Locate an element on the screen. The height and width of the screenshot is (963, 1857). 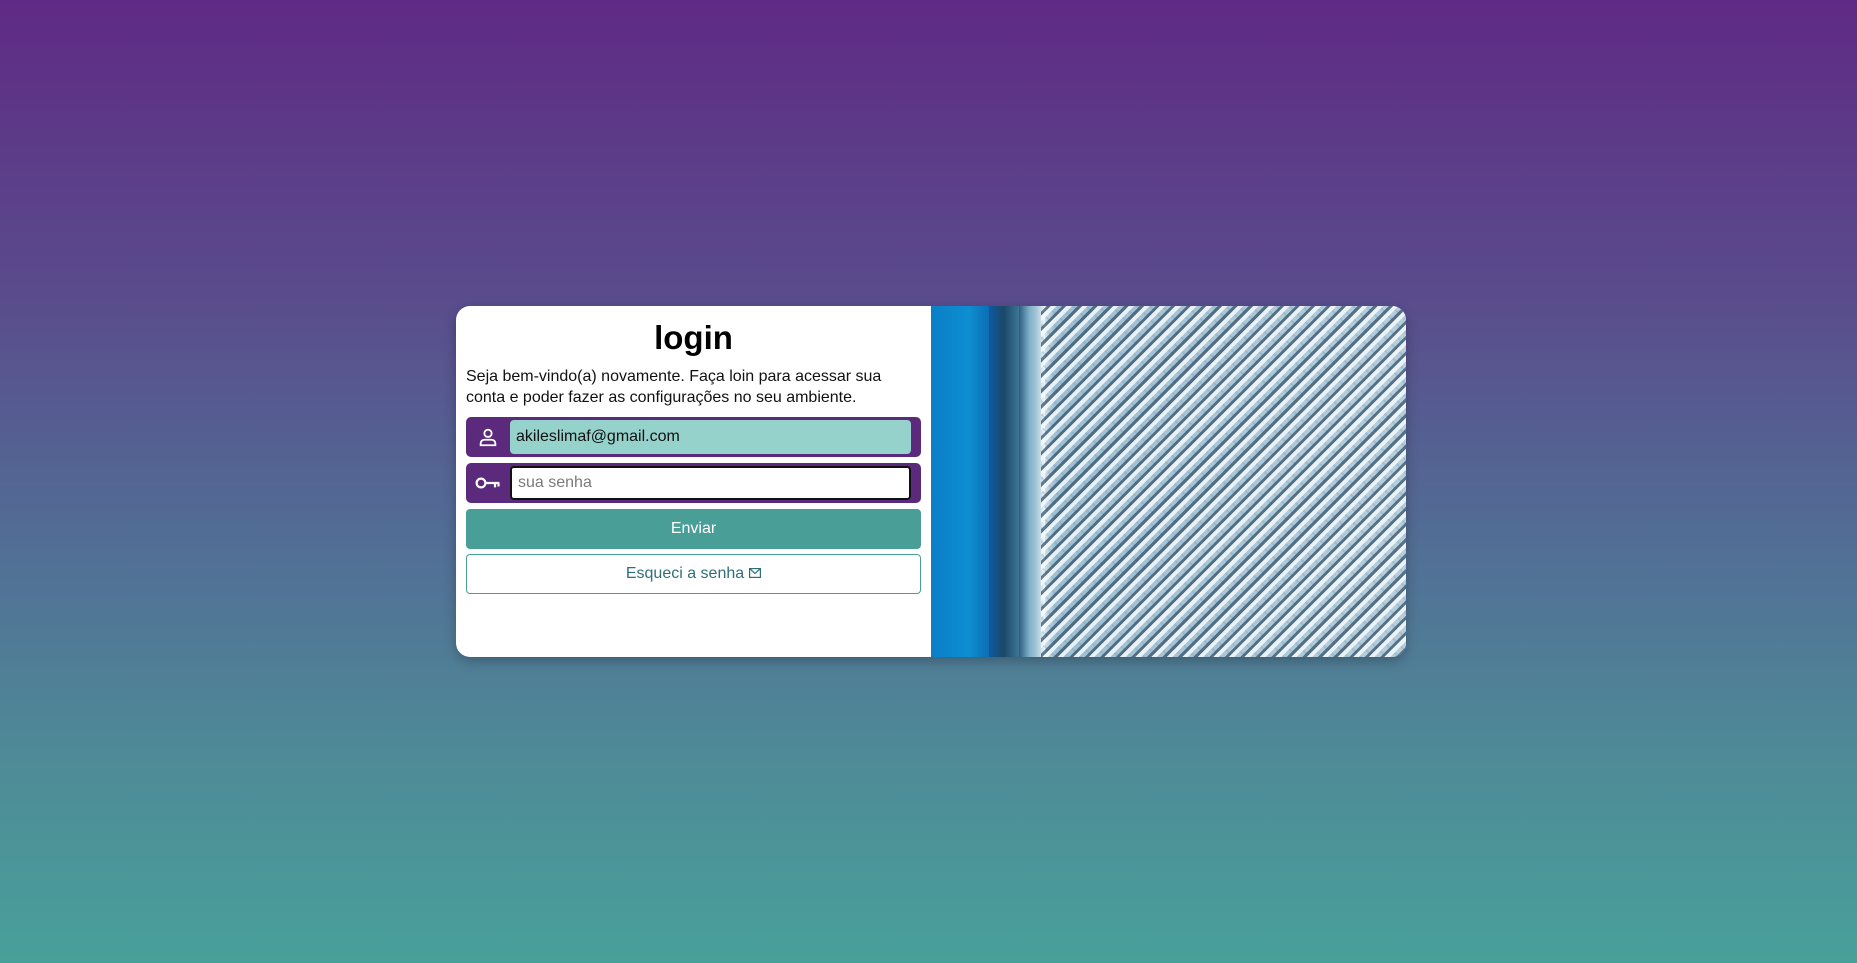
password-field-group is located at coordinates (693, 483).